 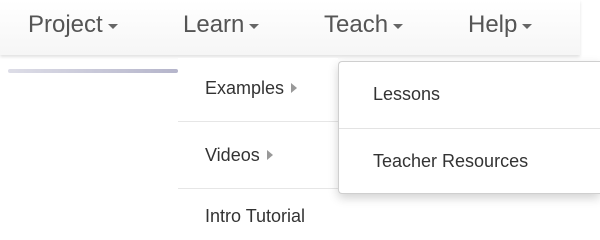 I want to click on menu-item-videos: Videos, so click(x=258, y=155).